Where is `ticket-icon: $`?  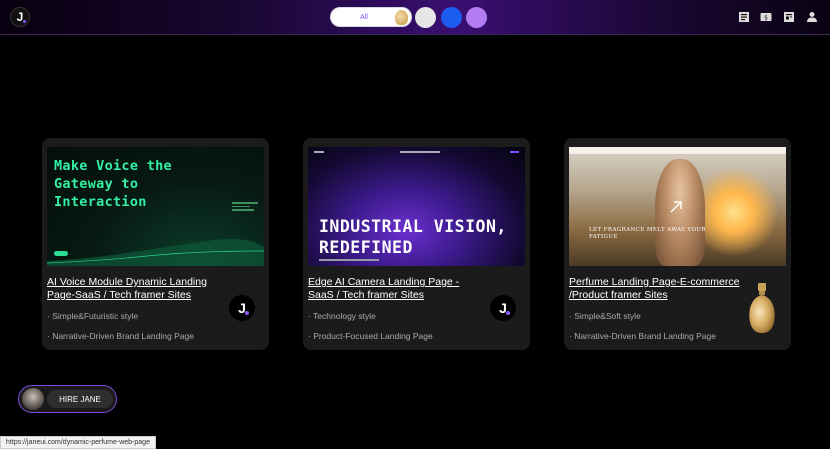
ticket-icon: $ is located at coordinates (766, 17).